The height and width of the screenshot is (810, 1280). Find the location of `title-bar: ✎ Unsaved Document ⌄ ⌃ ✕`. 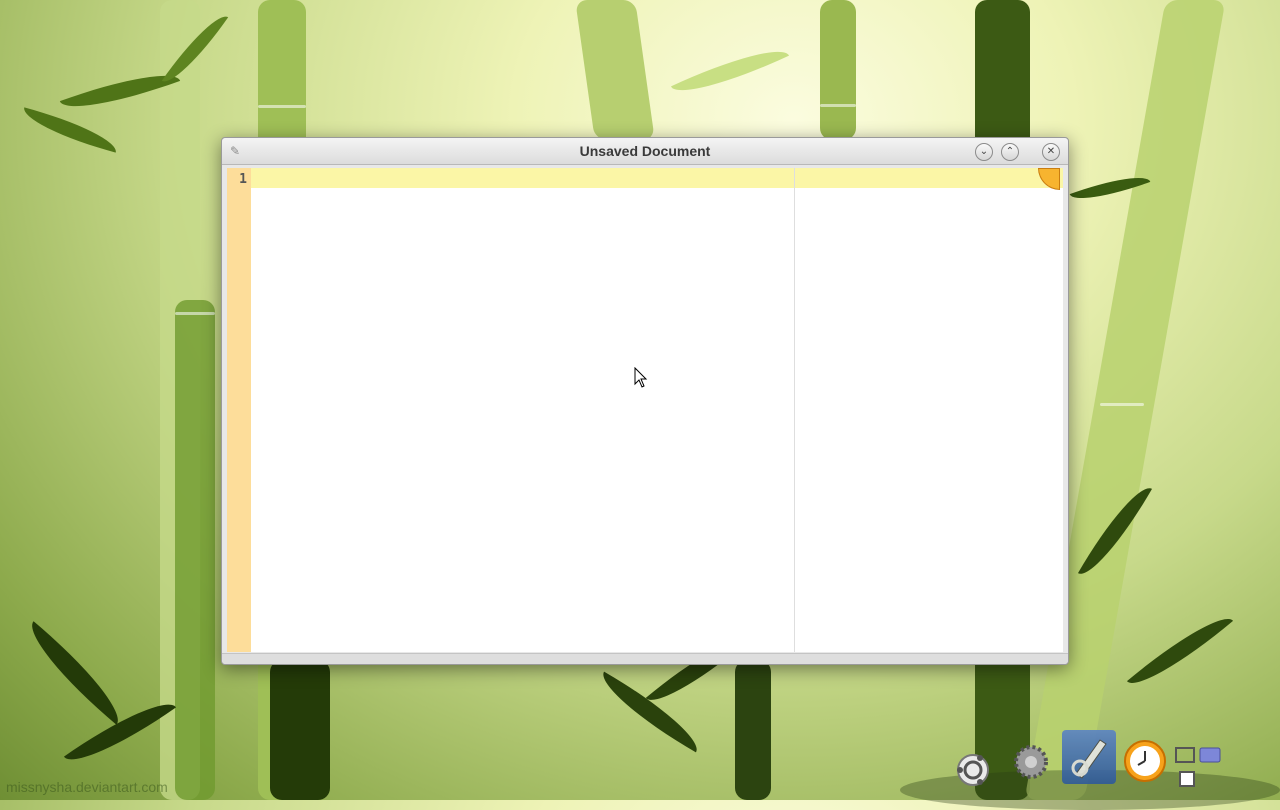

title-bar: ✎ Unsaved Document ⌄ ⌃ ✕ is located at coordinates (645, 151).